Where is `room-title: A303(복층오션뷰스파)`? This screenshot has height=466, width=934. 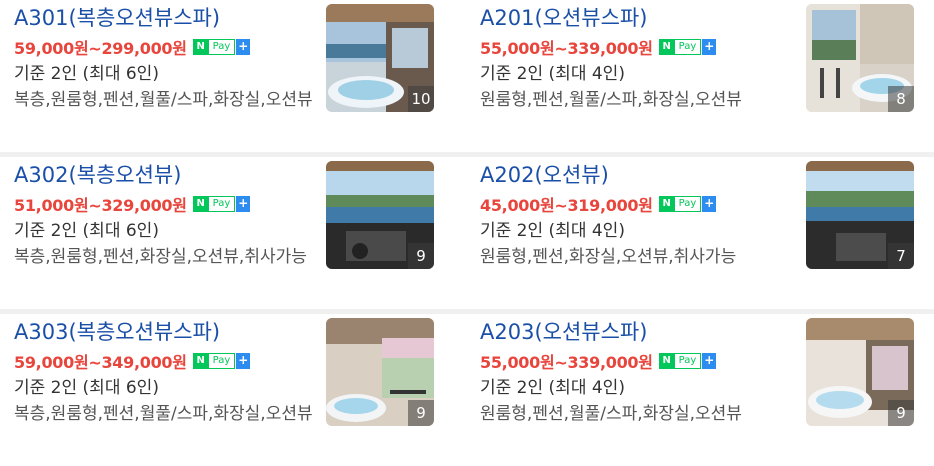 room-title: A303(복층오션뷰스파) is located at coordinates (172, 332).